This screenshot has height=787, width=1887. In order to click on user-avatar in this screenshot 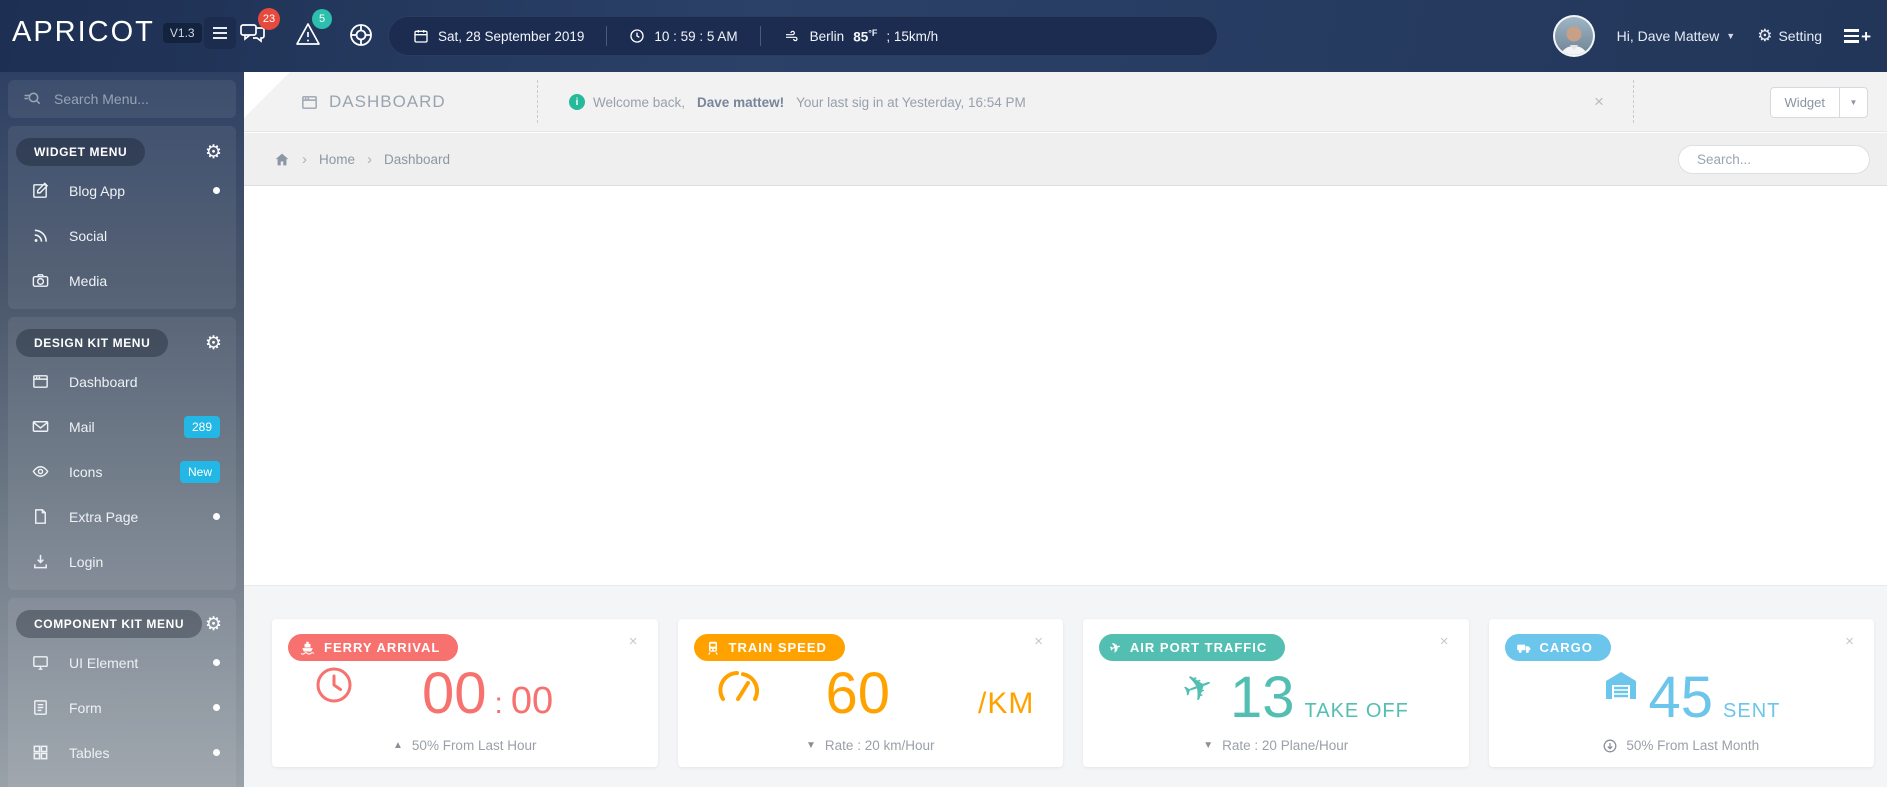, I will do `click(1573, 36)`.